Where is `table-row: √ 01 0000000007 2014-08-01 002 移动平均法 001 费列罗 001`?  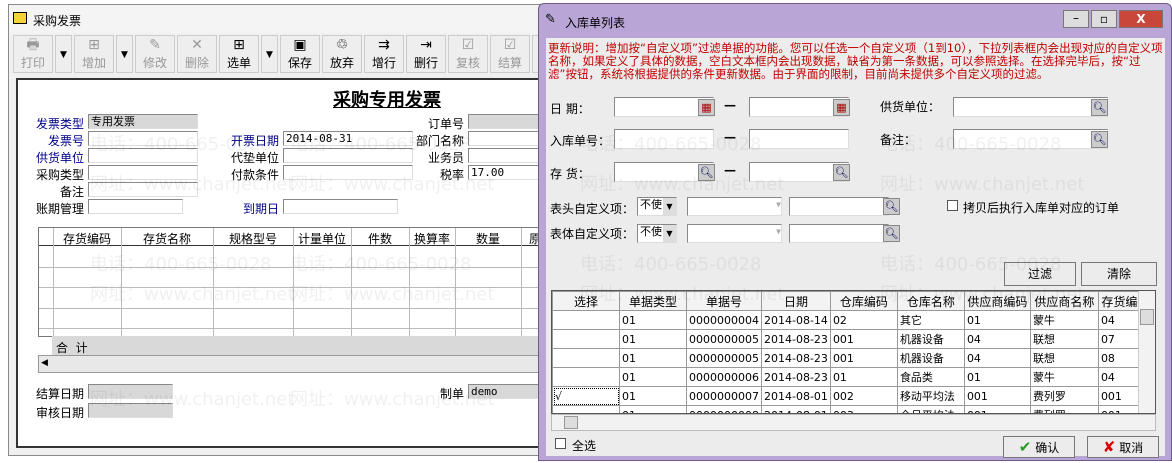 table-row: √ 01 0000000007 2014-08-01 002 移动平均法 001 费列罗 001 is located at coordinates (852, 396).